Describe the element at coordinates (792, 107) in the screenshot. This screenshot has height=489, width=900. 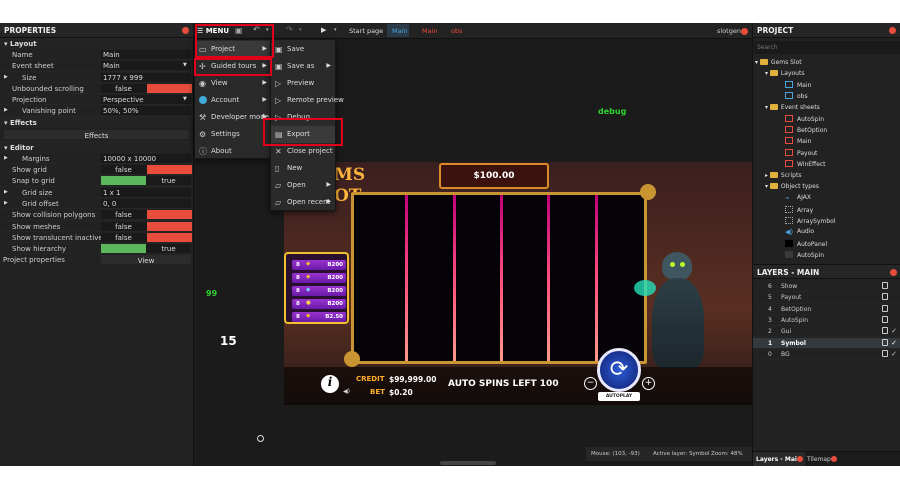
I see `tree-folder-event-sheets: ▾ Event sheets` at that location.